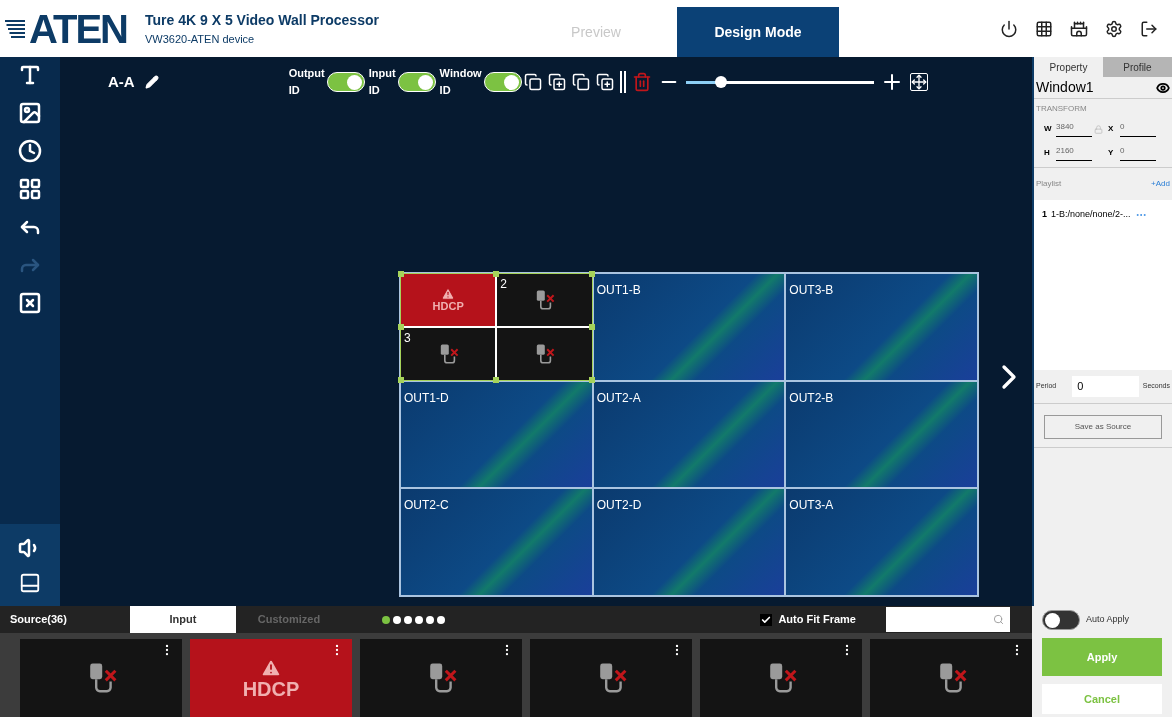  What do you see at coordinates (811, 505) in the screenshot?
I see `output-label: OUT3-A` at bounding box center [811, 505].